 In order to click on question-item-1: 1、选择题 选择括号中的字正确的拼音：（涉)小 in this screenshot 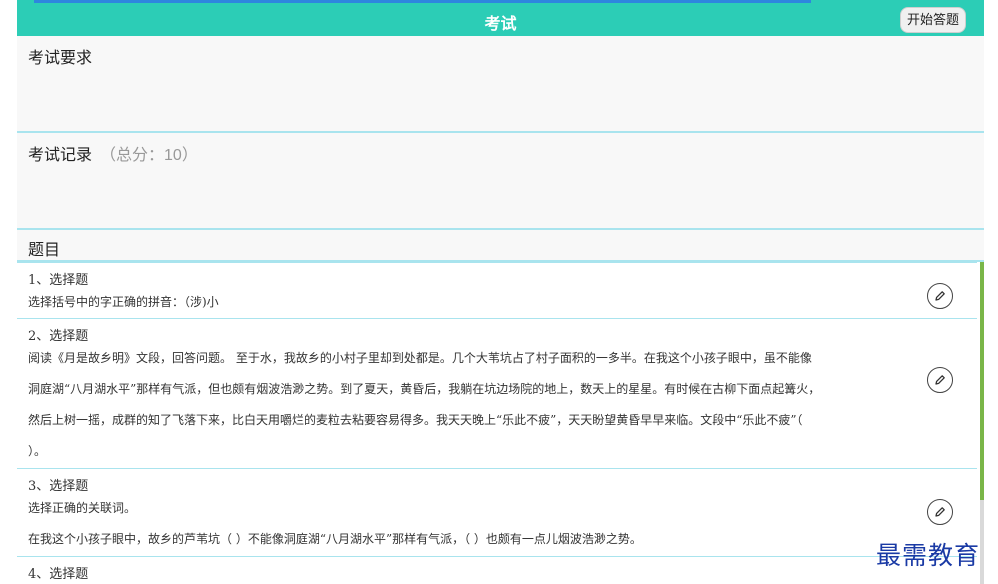, I will do `click(497, 290)`.